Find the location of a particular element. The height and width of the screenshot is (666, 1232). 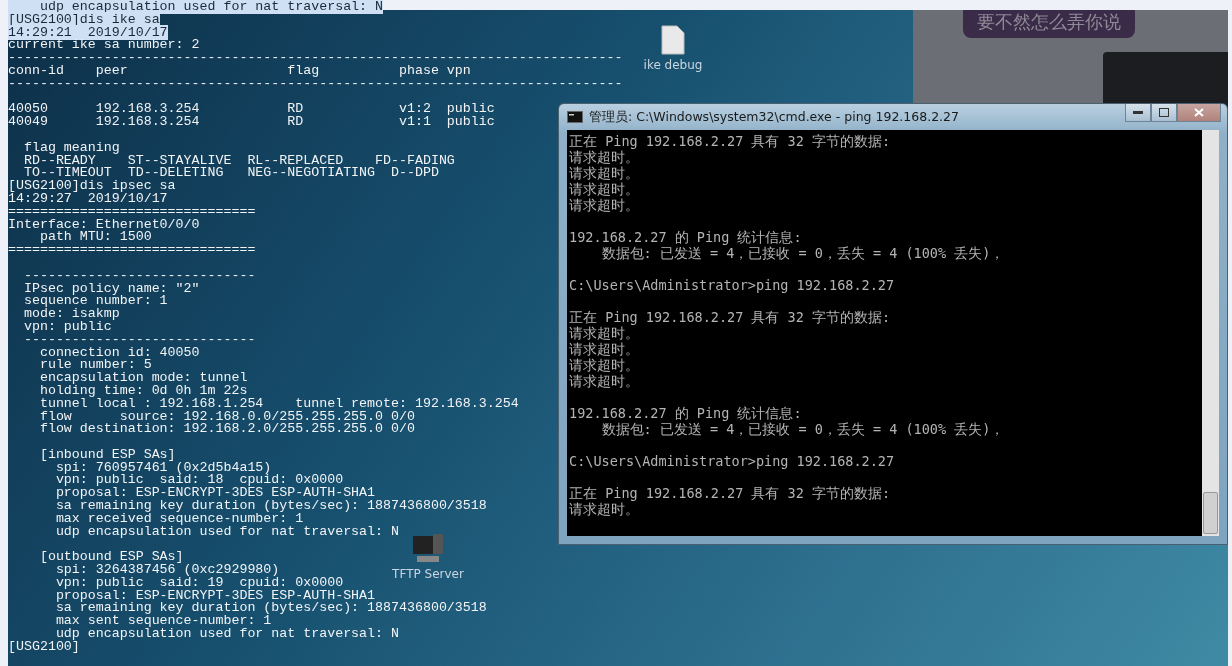

scrollbar-thumb is located at coordinates (1210, 513).